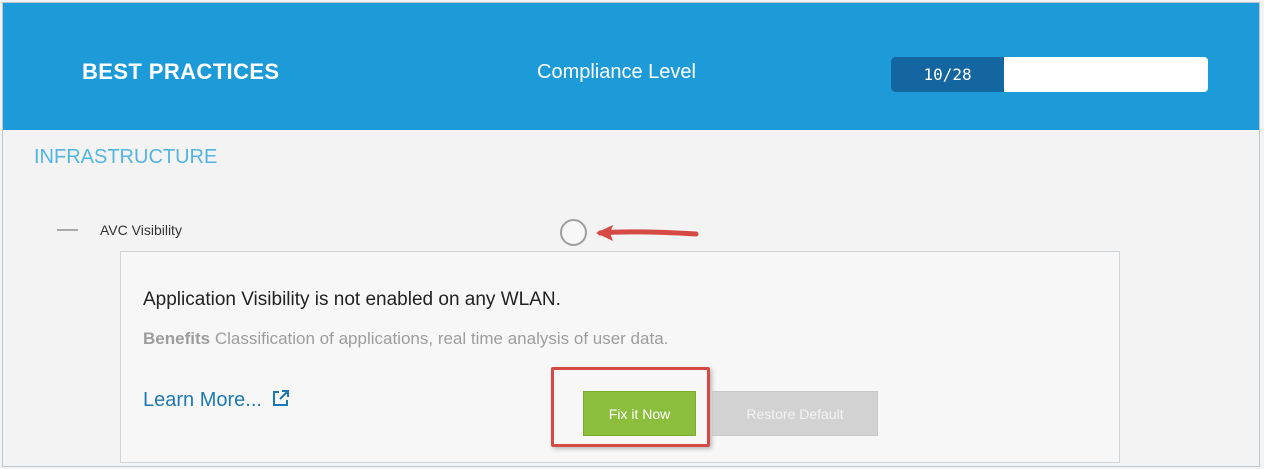 The width and height of the screenshot is (1264, 469). What do you see at coordinates (181, 71) in the screenshot?
I see `page-title: BEST PRACTICES` at bounding box center [181, 71].